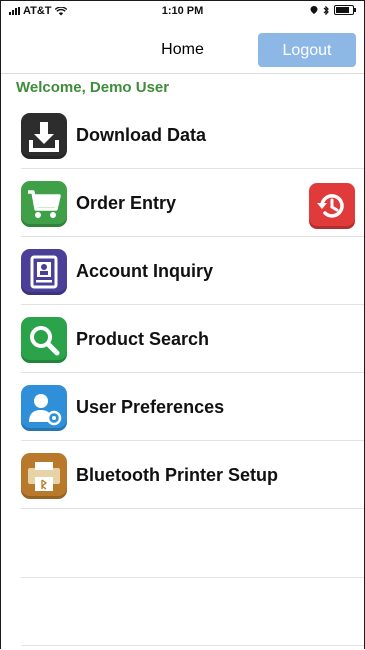 The image size is (365, 650). I want to click on bluetooth-icon, so click(326, 10).